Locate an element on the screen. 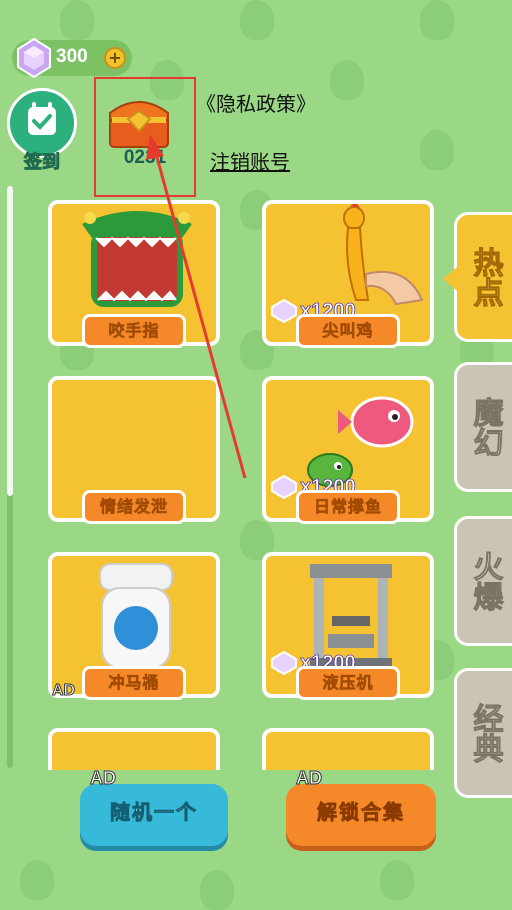 The height and width of the screenshot is (910, 512). tab-classic: 经典 is located at coordinates (483, 733).